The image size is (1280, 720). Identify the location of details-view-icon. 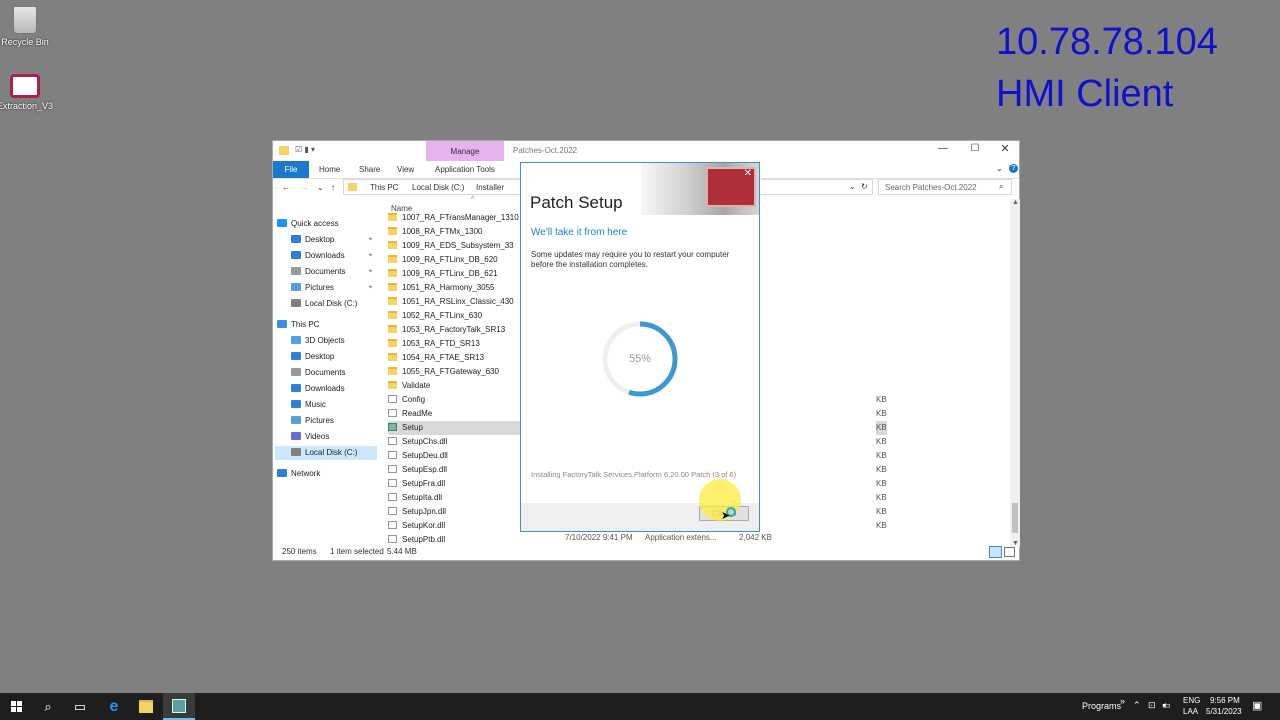
(995, 552).